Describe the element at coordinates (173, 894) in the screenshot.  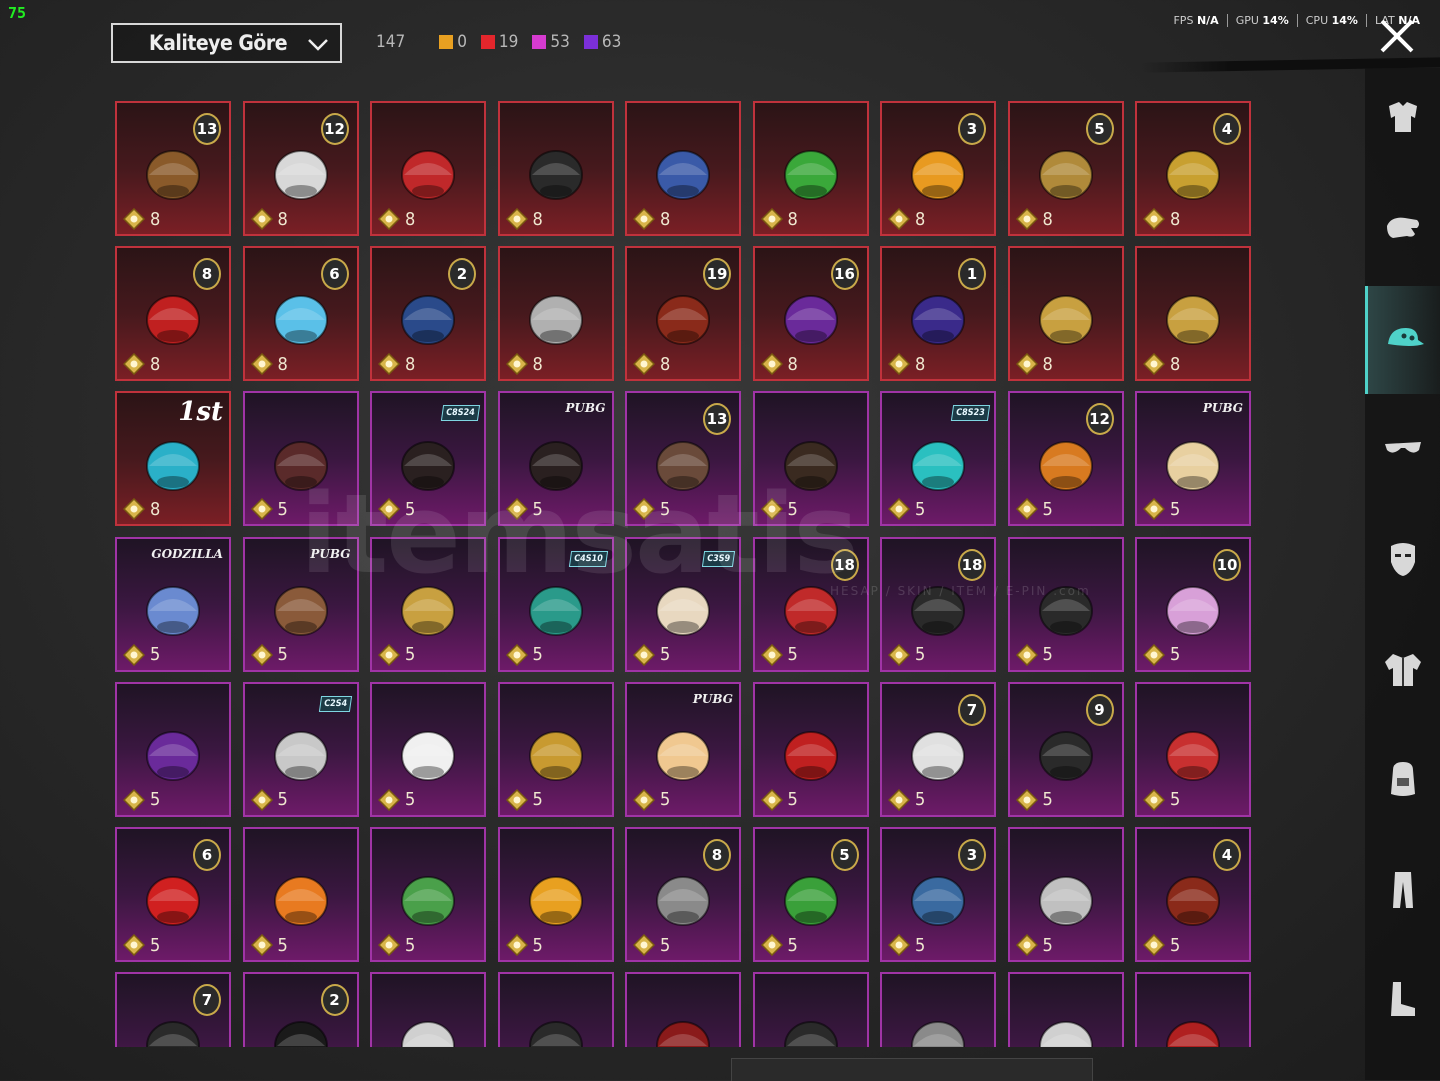
I see `item-card: 65` at that location.